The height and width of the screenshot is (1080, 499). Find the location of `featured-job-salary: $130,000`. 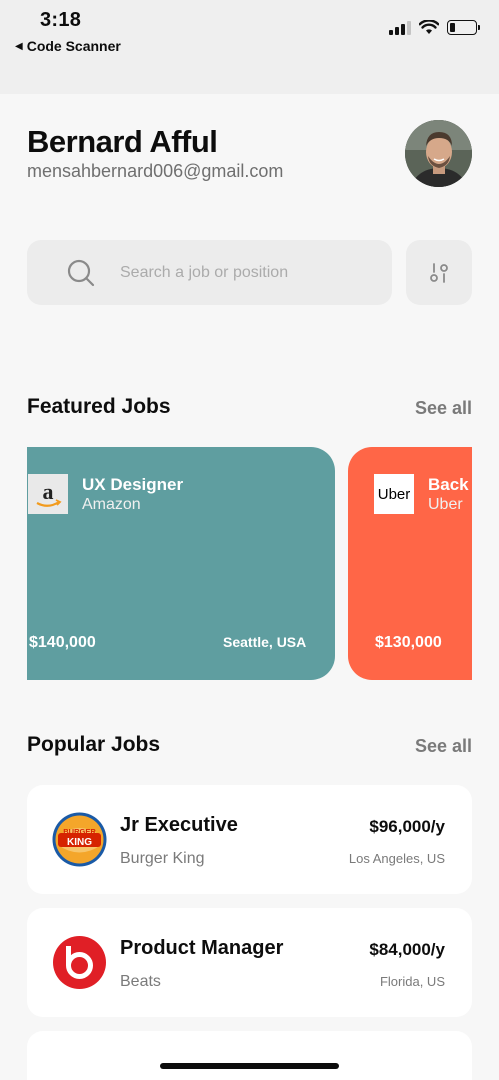

featured-job-salary: $130,000 is located at coordinates (408, 642).